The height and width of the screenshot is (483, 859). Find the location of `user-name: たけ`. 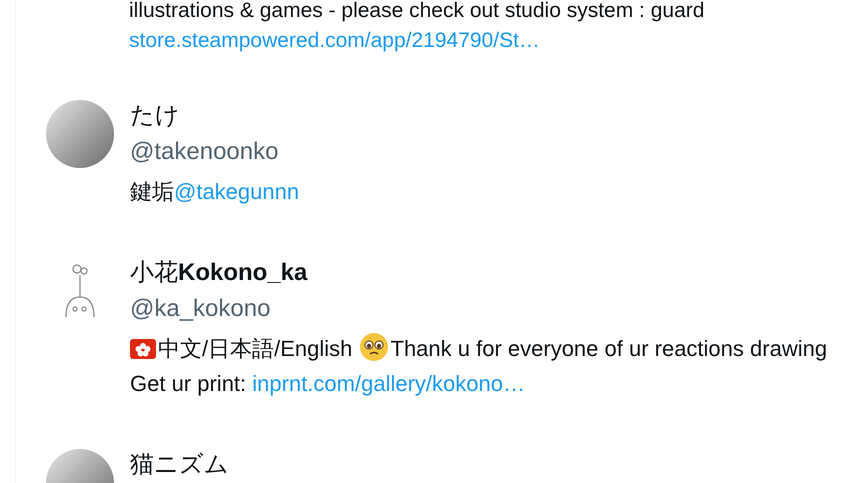

user-name: たけ is located at coordinates (215, 116).